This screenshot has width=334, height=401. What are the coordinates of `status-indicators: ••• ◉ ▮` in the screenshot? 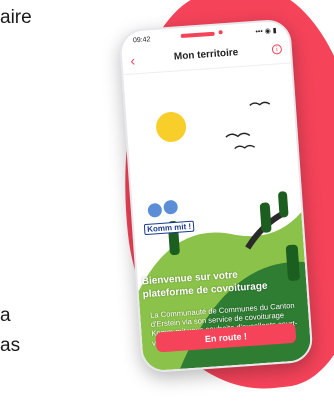 It's located at (266, 31).